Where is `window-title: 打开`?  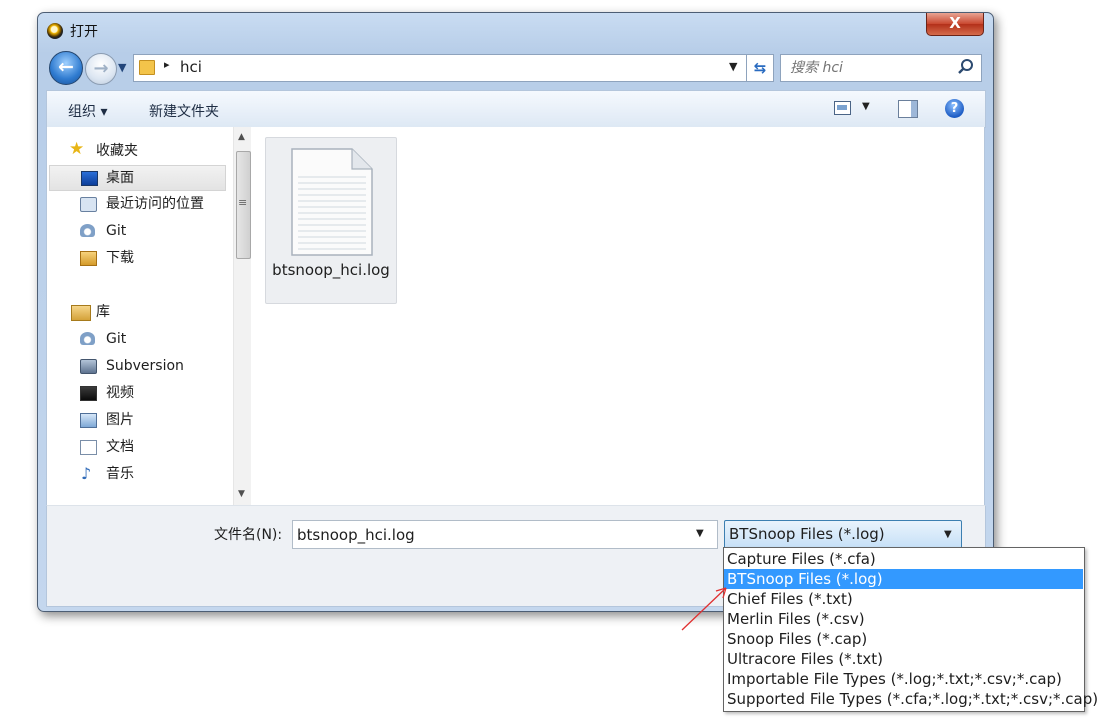 window-title: 打开 is located at coordinates (84, 32).